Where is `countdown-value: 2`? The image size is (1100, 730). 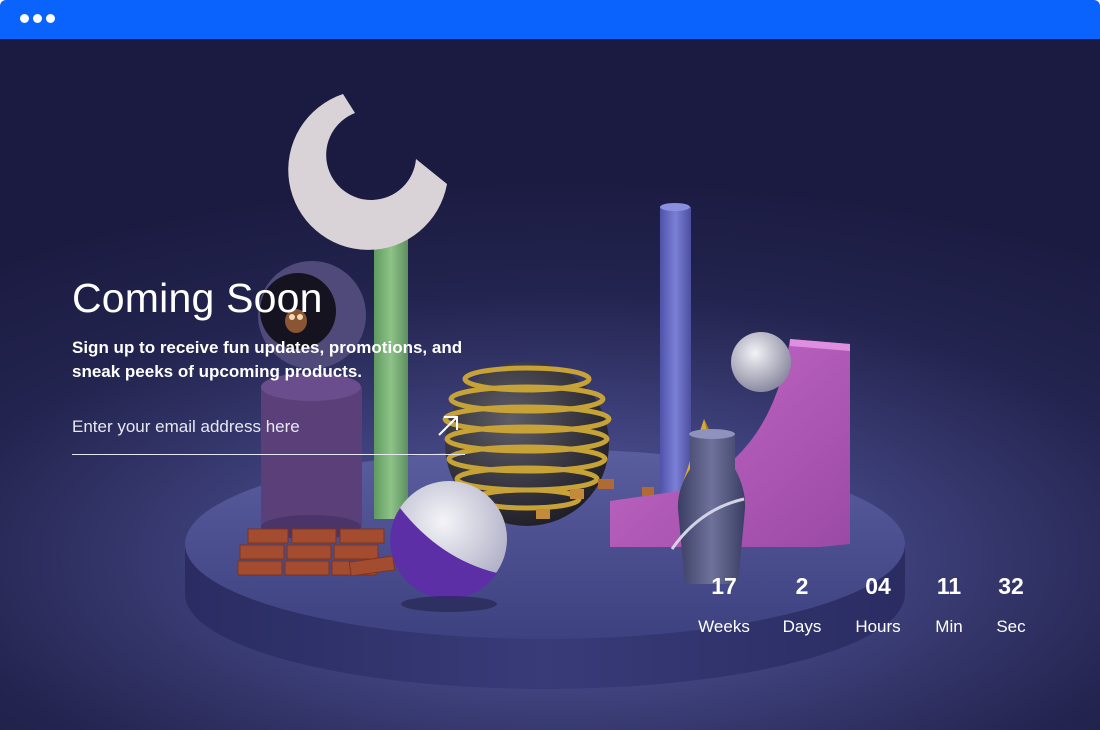
countdown-value: 2 is located at coordinates (802, 586).